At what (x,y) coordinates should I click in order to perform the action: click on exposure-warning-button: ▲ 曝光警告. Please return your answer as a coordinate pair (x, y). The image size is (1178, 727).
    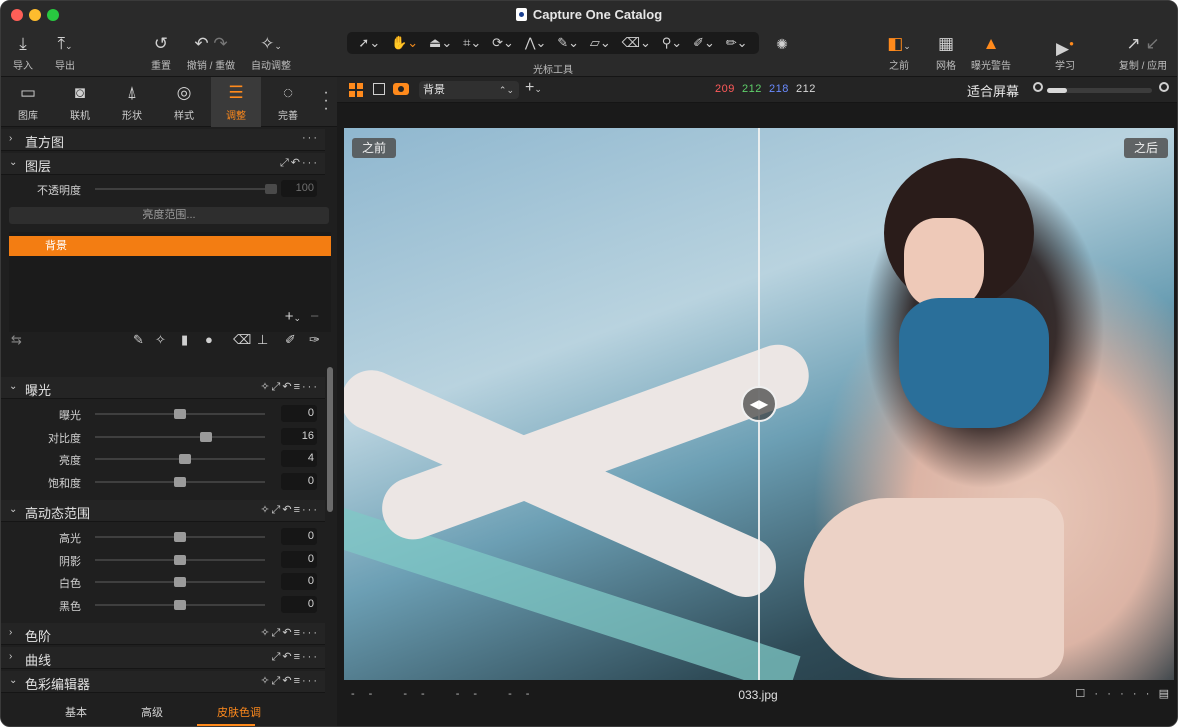
    Looking at the image, I should click on (991, 51).